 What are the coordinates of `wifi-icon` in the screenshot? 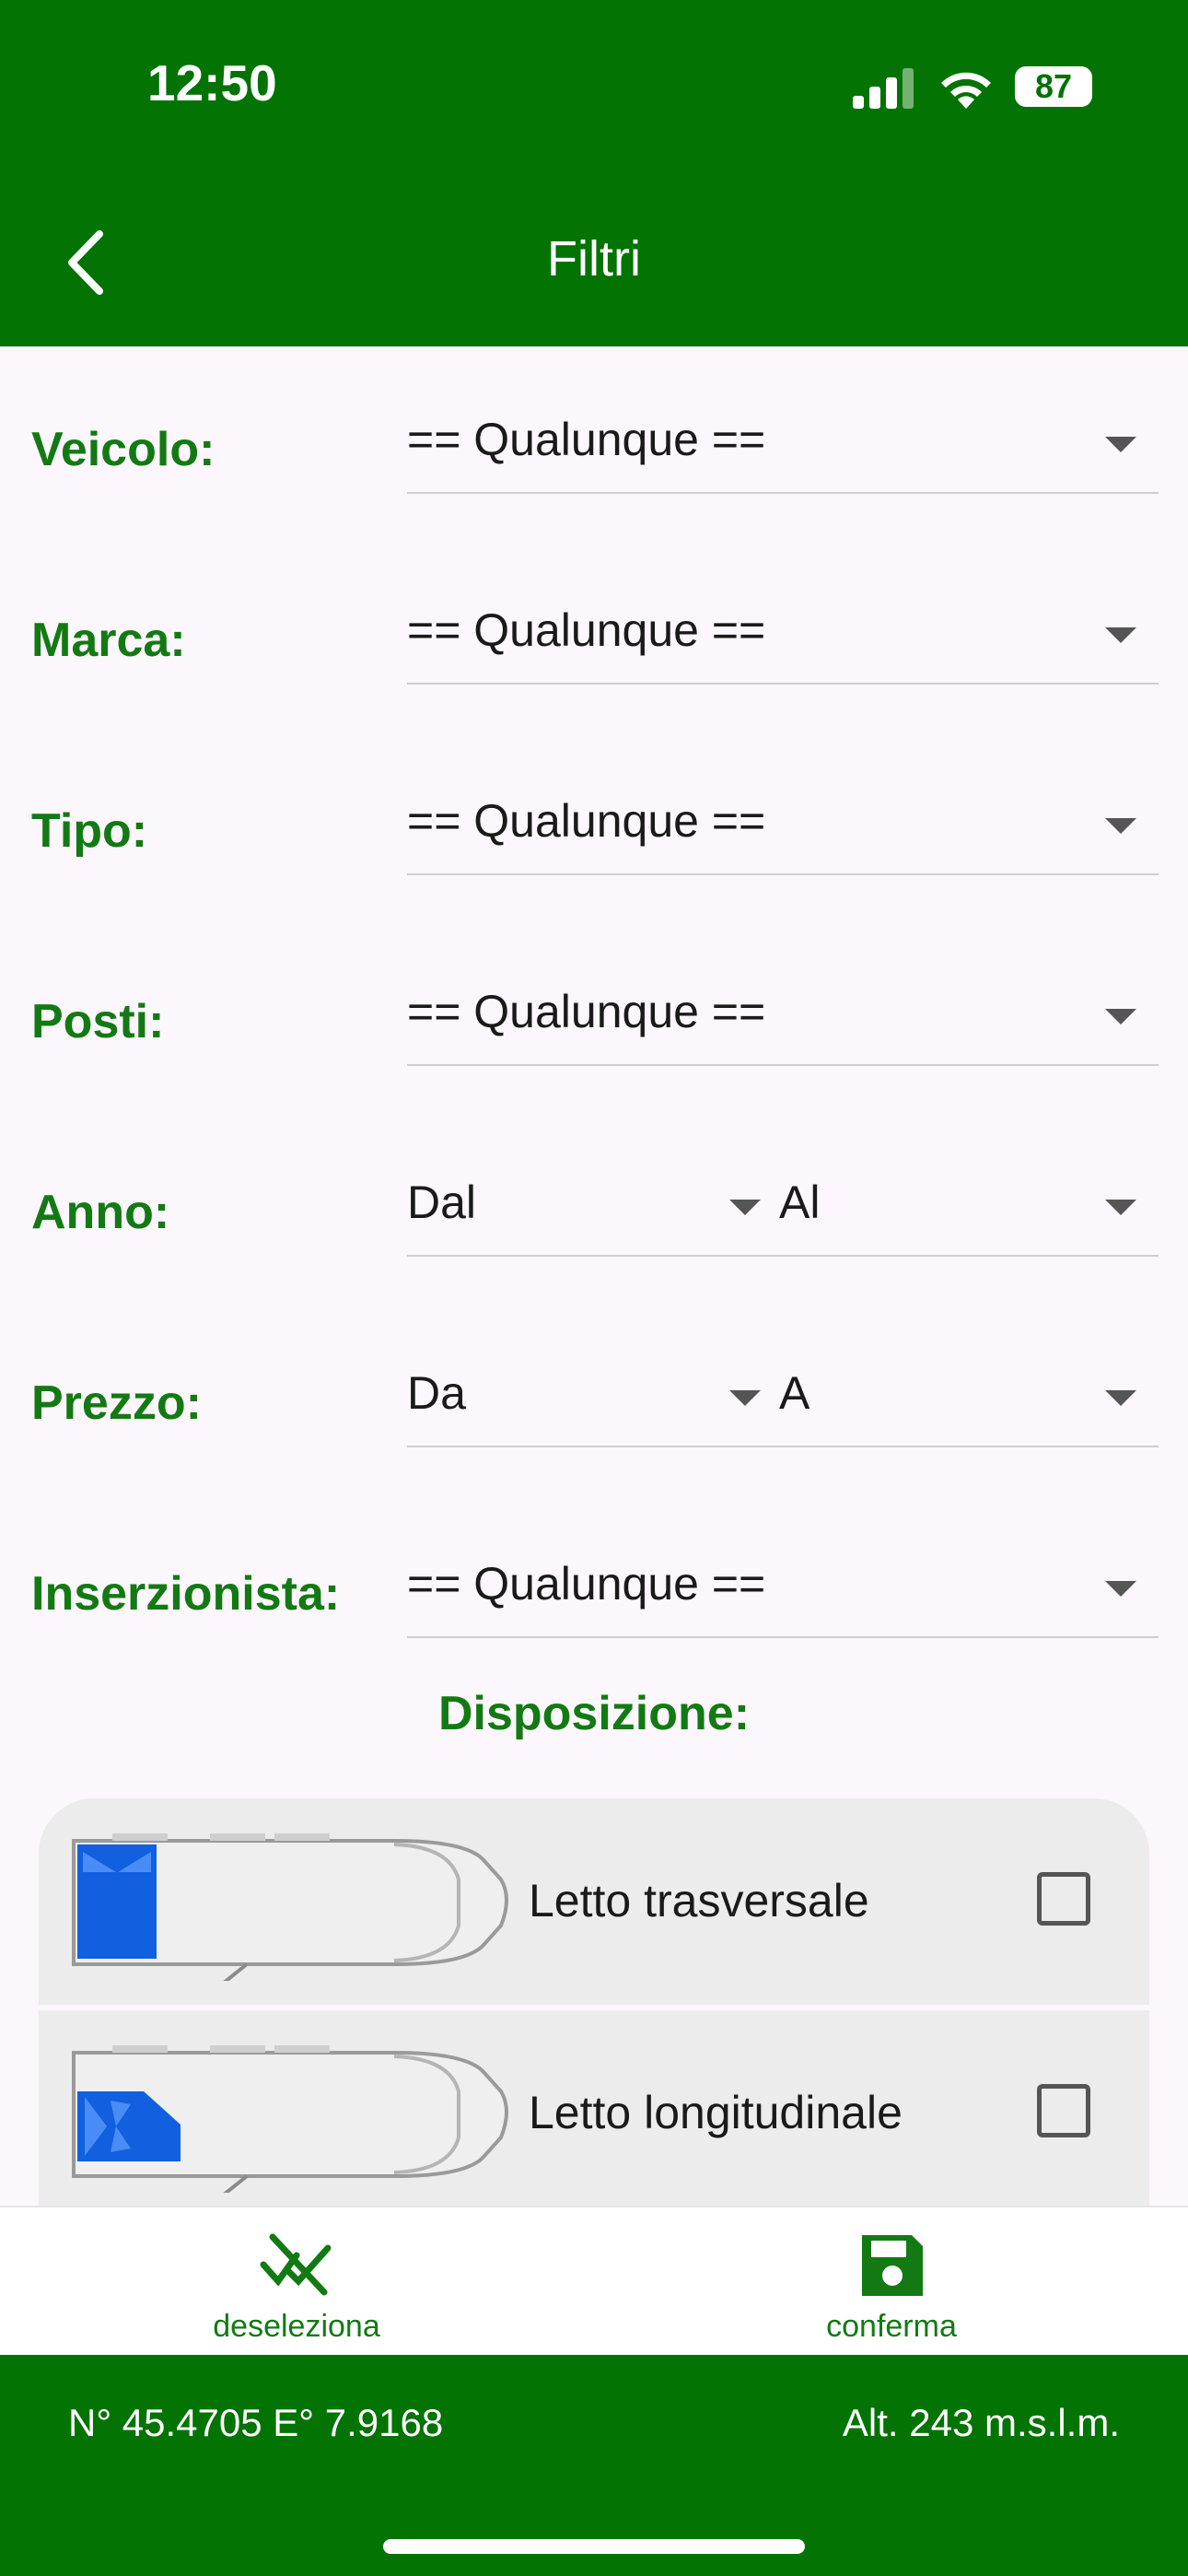 It's located at (966, 90).